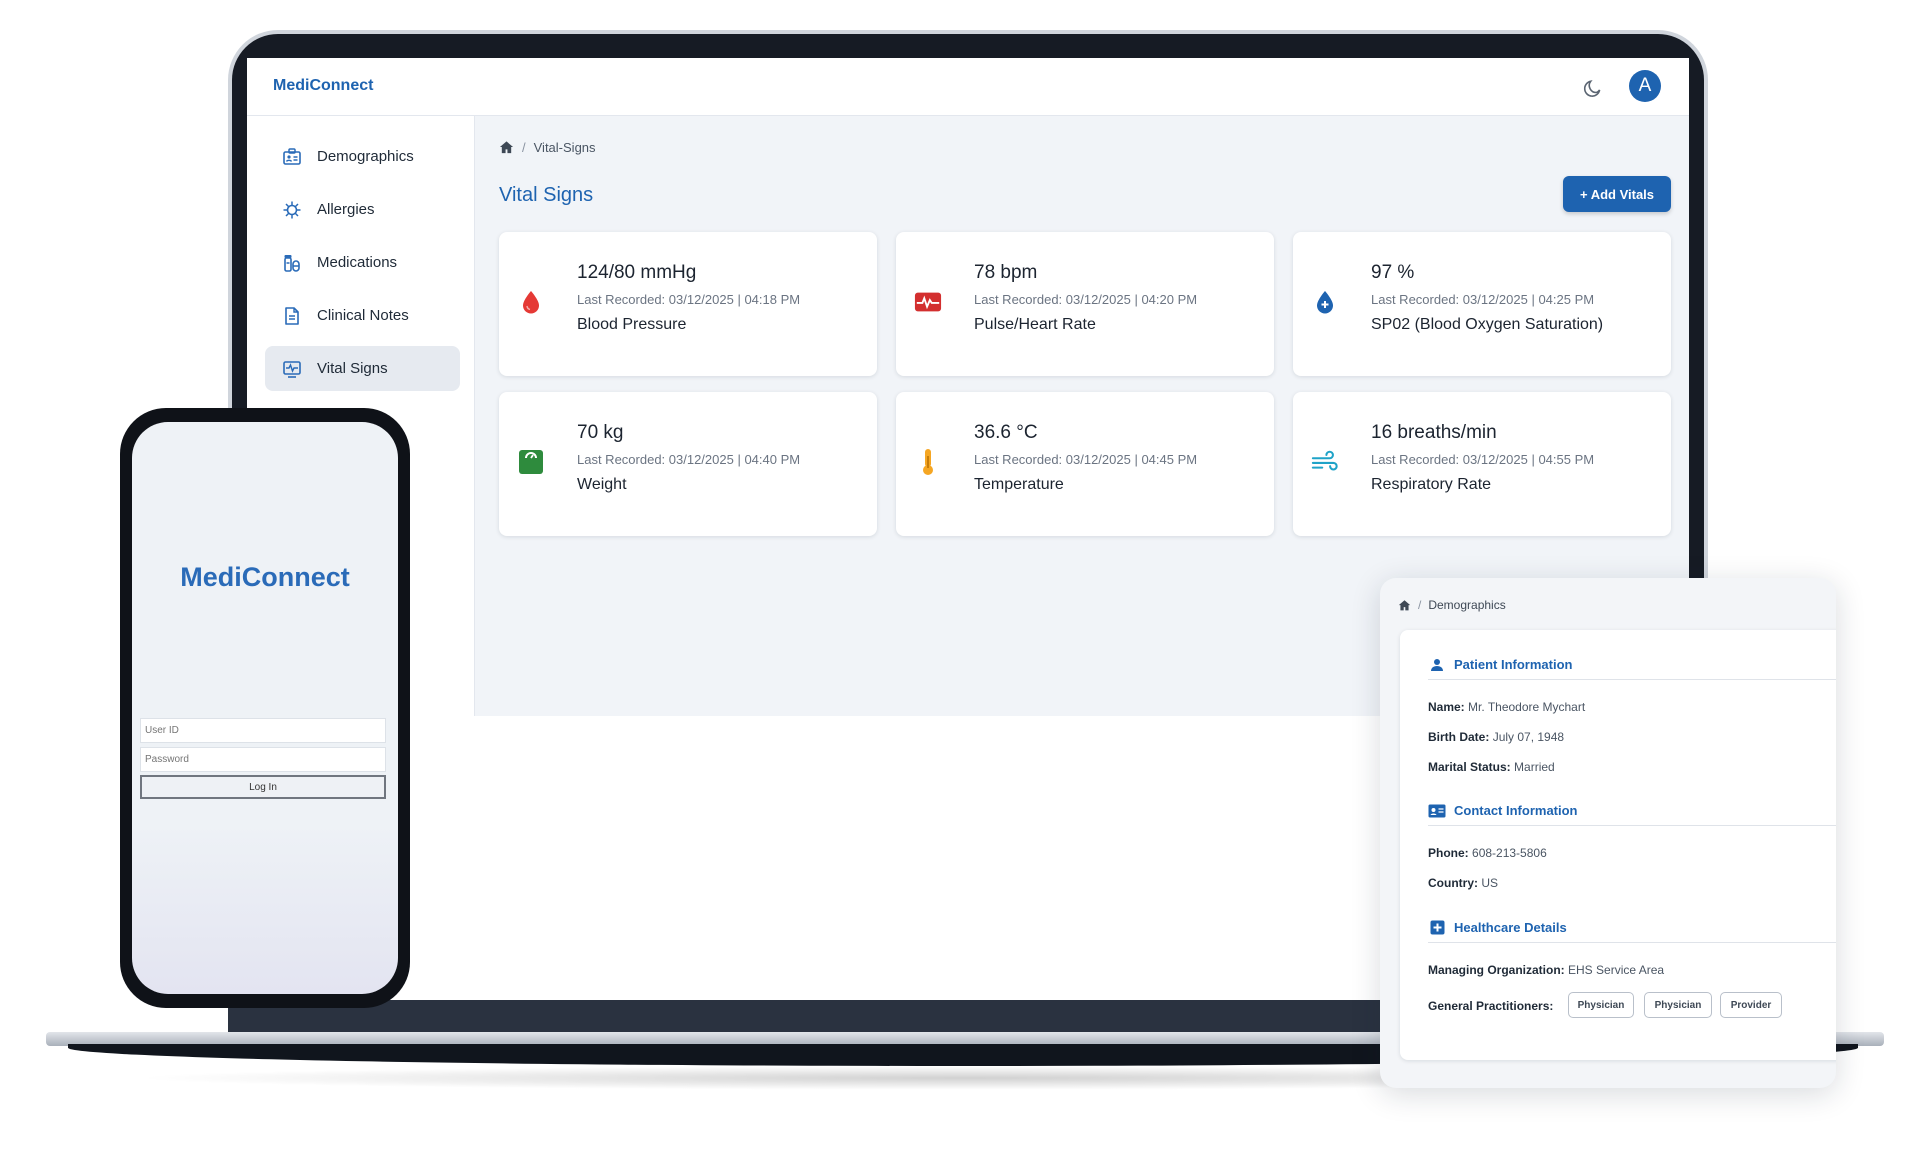  What do you see at coordinates (1437, 811) in the screenshot?
I see `contact-card-icon` at bounding box center [1437, 811].